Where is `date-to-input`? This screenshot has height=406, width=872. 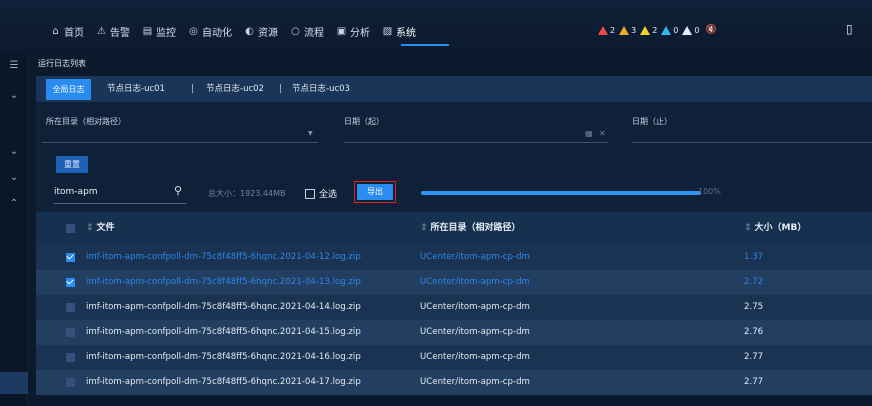 date-to-input is located at coordinates (752, 142).